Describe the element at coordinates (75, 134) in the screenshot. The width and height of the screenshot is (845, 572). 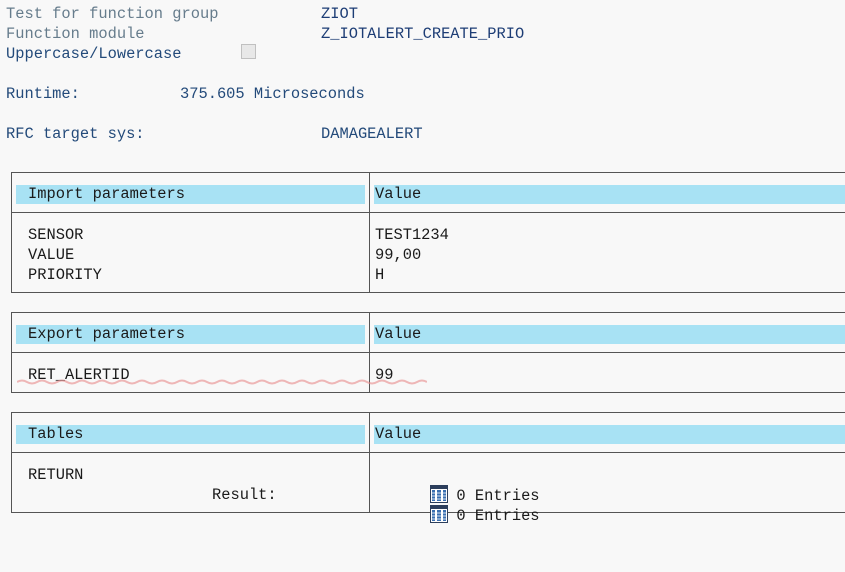
I see `rfc-target-label: RFC target sys:` at that location.